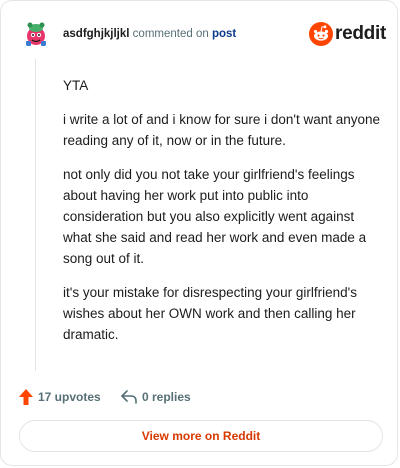 The height and width of the screenshot is (468, 400). I want to click on user-avatar, so click(36, 34).